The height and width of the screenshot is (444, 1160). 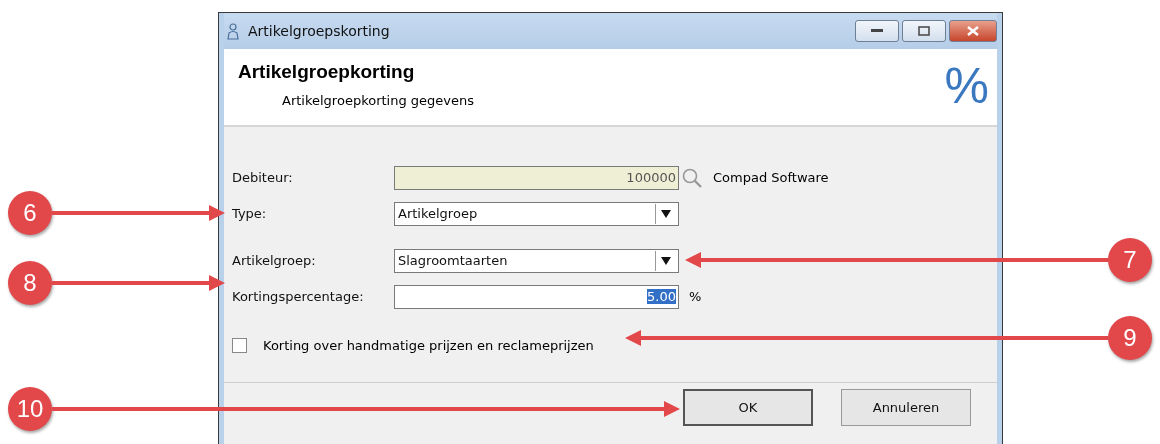 I want to click on dropdown: Slagroomtaarten, so click(x=536, y=260).